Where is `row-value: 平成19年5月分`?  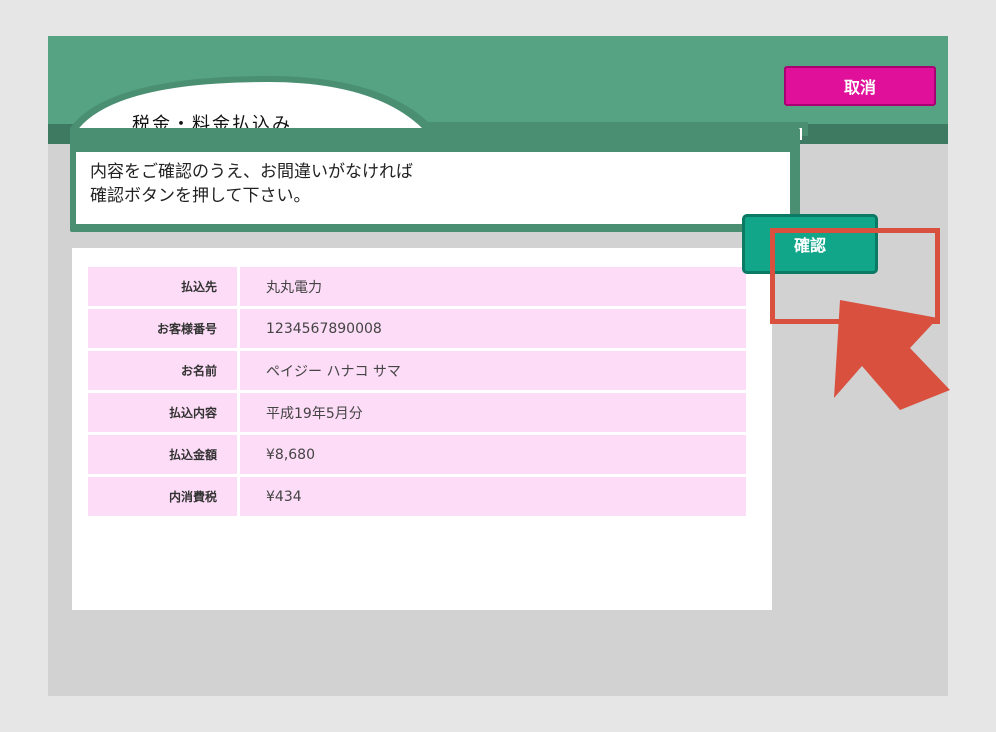 row-value: 平成19年5月分 is located at coordinates (493, 412).